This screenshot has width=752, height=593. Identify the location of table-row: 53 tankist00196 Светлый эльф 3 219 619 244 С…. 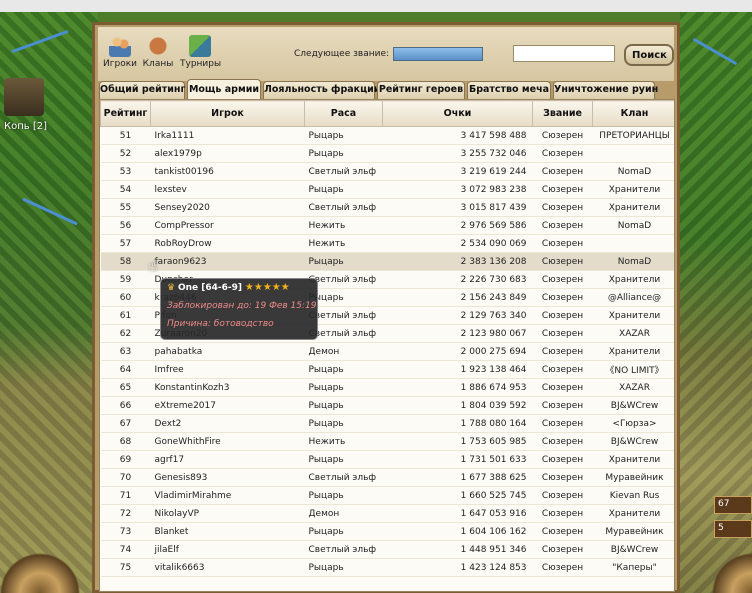
(387, 171).